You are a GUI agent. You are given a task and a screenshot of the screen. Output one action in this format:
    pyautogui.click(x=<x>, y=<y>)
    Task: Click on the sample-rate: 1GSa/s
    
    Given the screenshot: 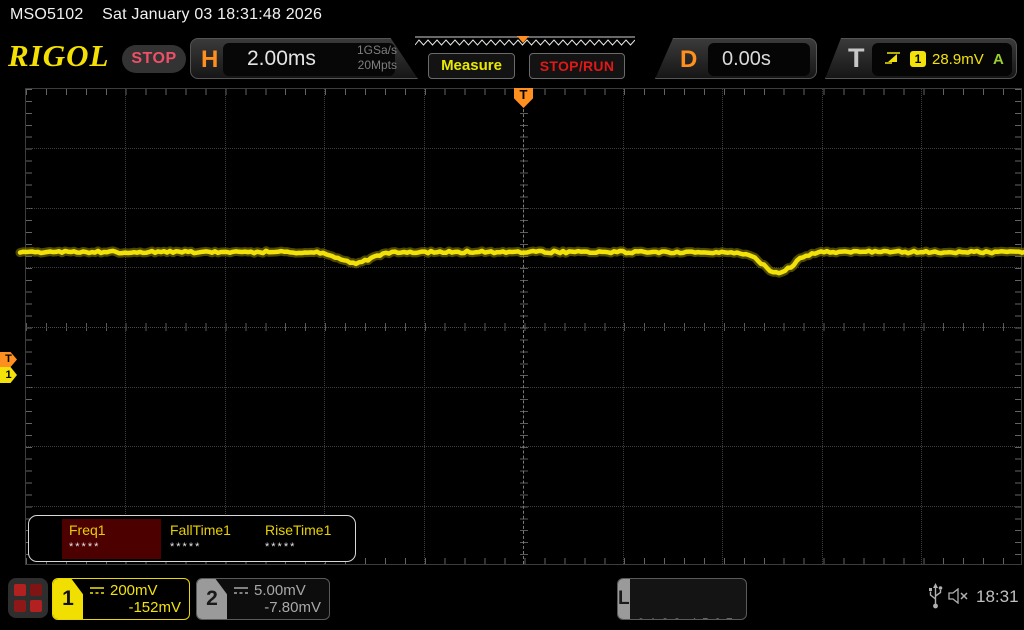 What is the action you would take?
    pyautogui.click(x=376, y=50)
    